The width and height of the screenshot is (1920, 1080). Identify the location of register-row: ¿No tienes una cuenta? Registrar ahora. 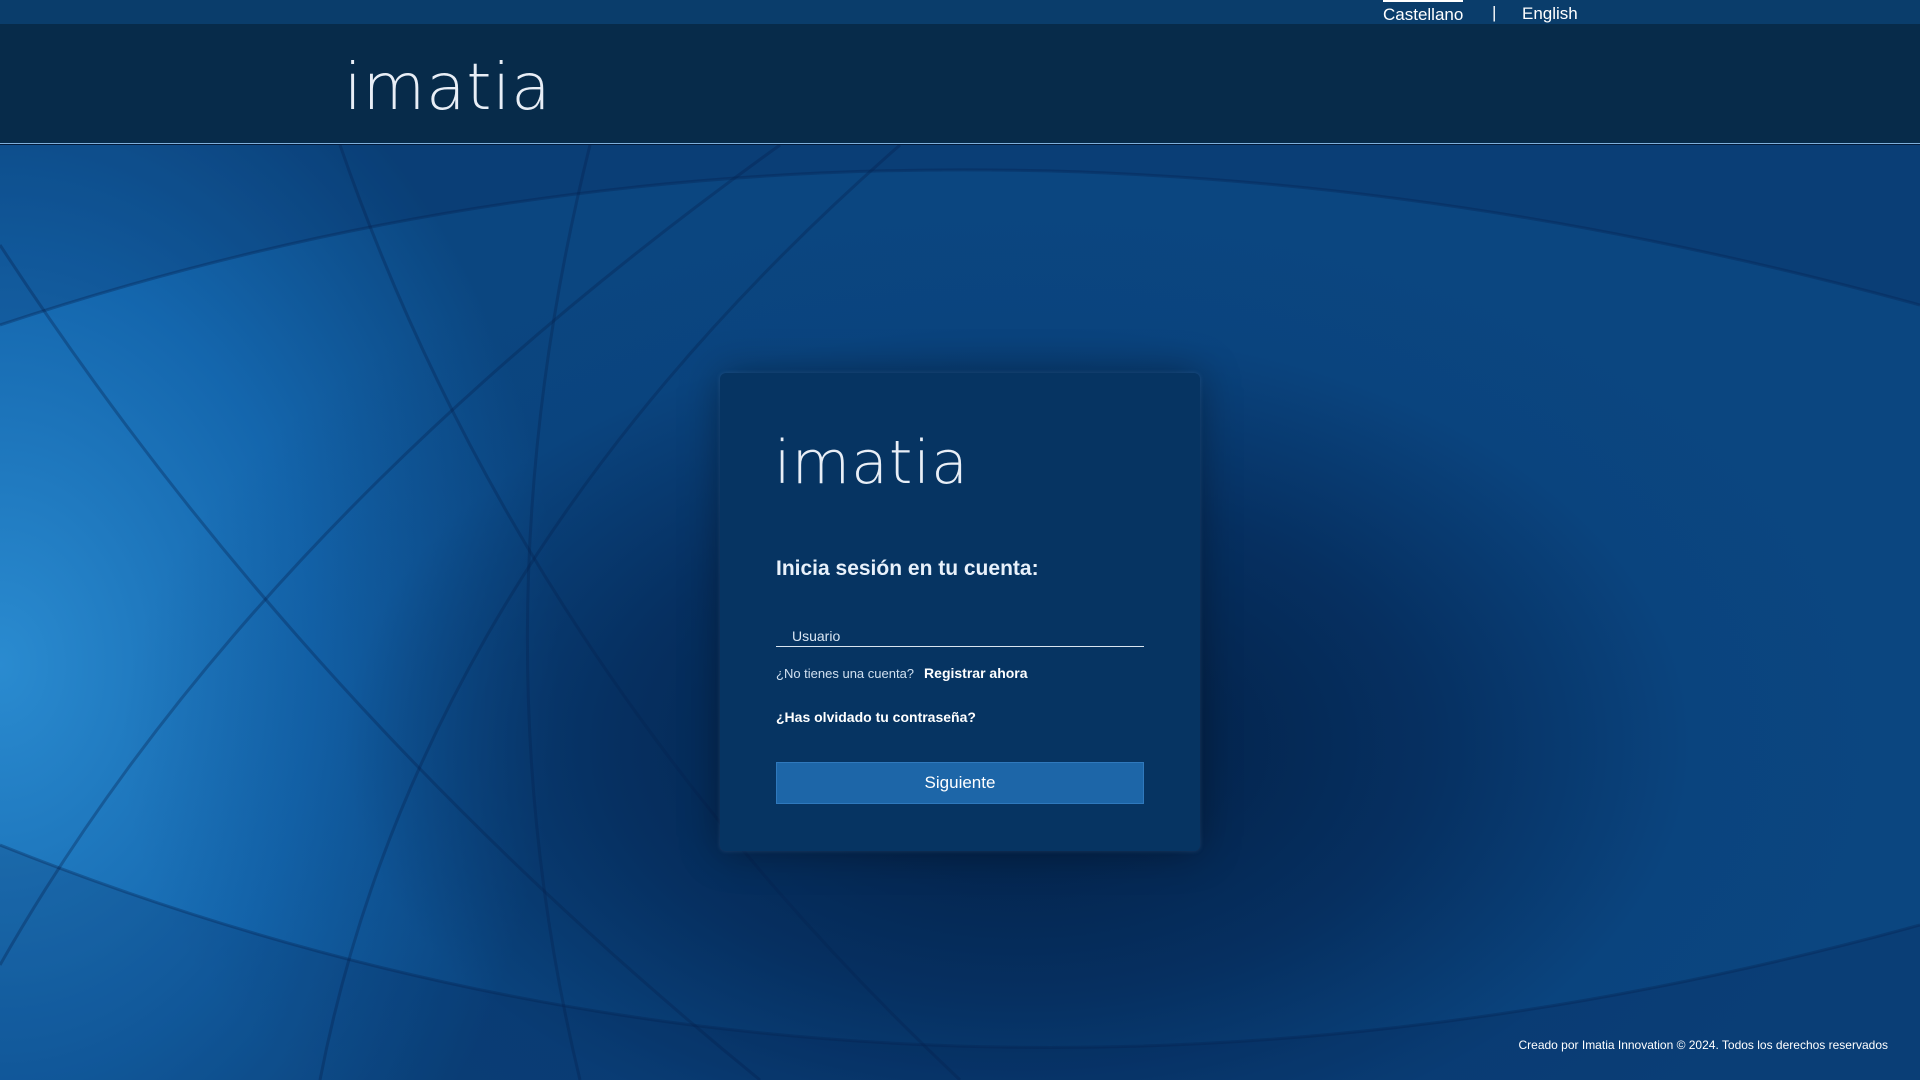
(902, 673).